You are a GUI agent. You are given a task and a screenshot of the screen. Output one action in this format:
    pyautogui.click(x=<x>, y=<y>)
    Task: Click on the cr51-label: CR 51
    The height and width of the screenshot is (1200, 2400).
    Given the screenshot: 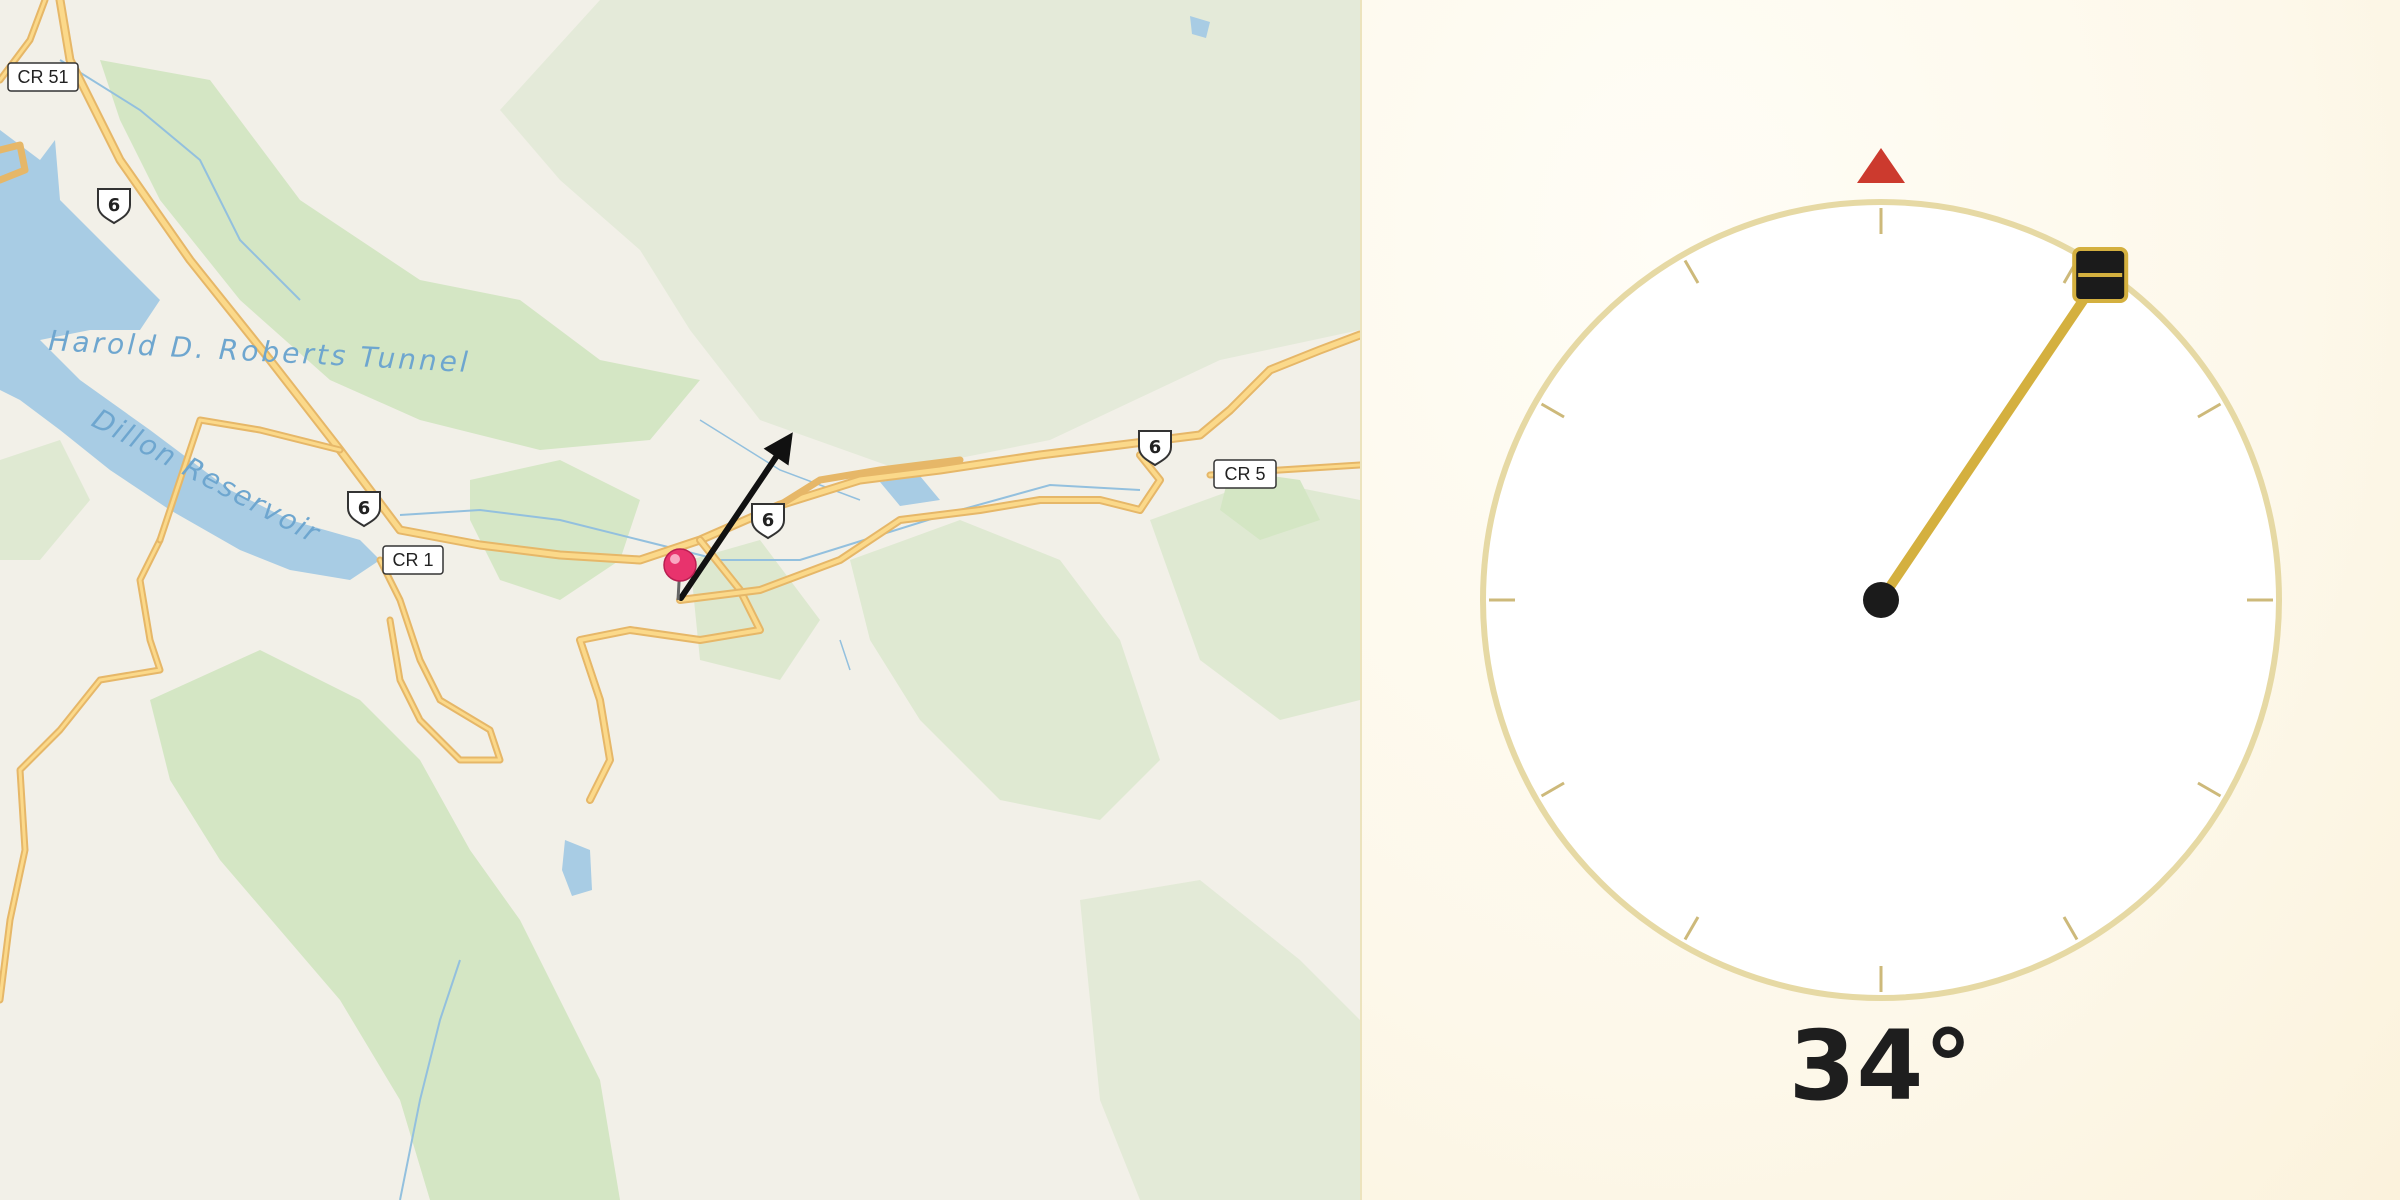 What is the action you would take?
    pyautogui.click(x=43, y=77)
    